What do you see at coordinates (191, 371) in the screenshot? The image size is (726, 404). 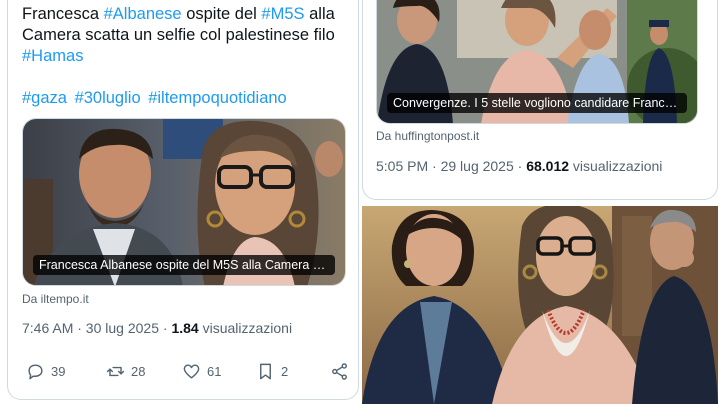 I see `heart-icon` at bounding box center [191, 371].